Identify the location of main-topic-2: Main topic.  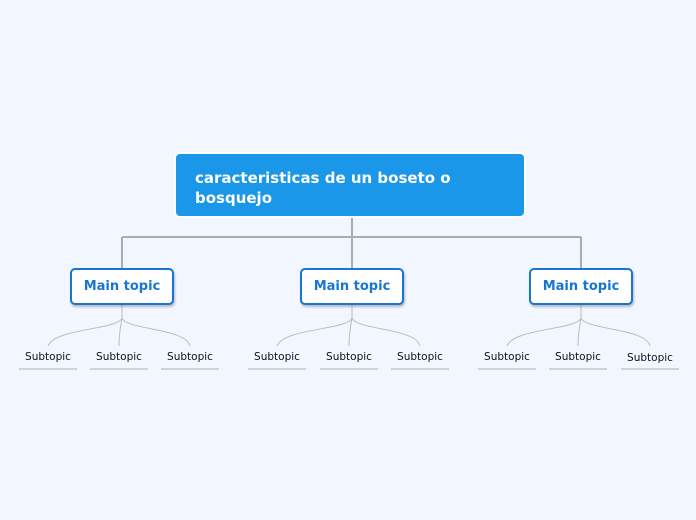
(352, 286).